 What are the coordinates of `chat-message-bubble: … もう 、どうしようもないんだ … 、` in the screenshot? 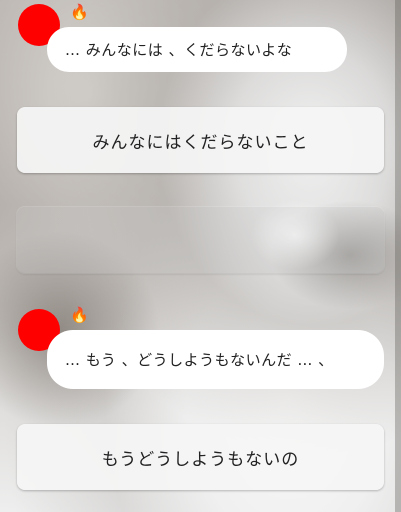 It's located at (215, 359).